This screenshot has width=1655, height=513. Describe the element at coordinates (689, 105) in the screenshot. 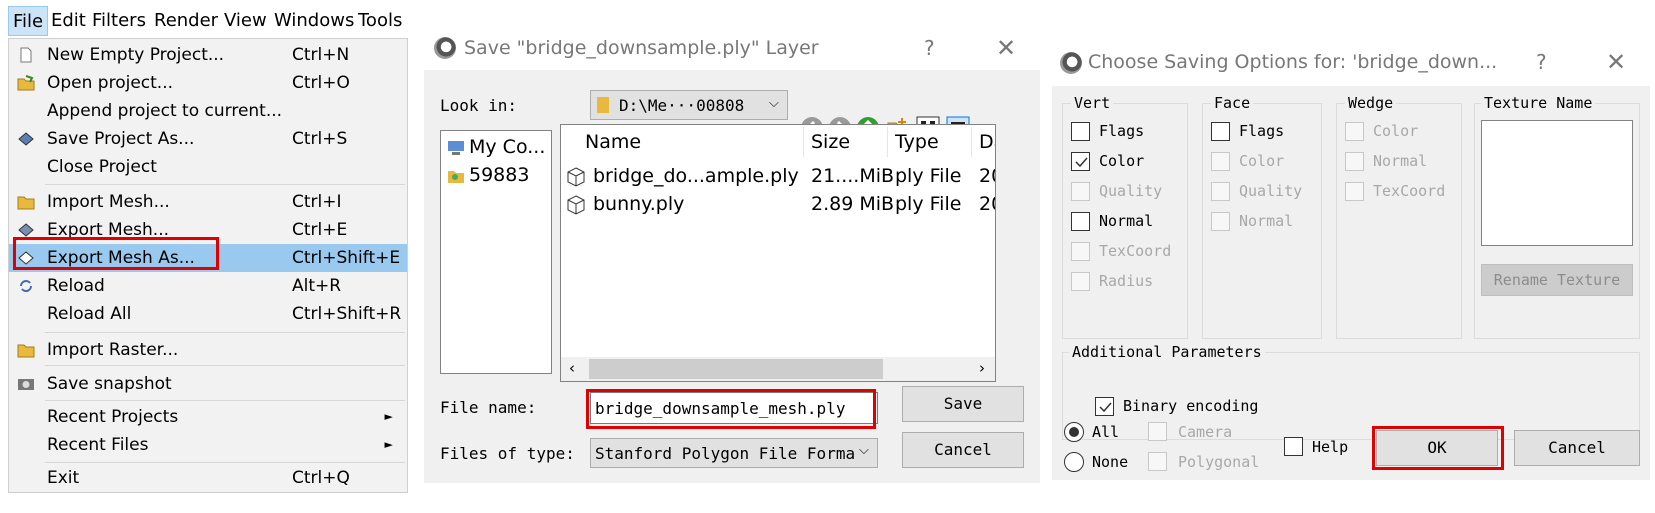

I see `look-in-combo: D:\Me···00808 ⌵` at that location.